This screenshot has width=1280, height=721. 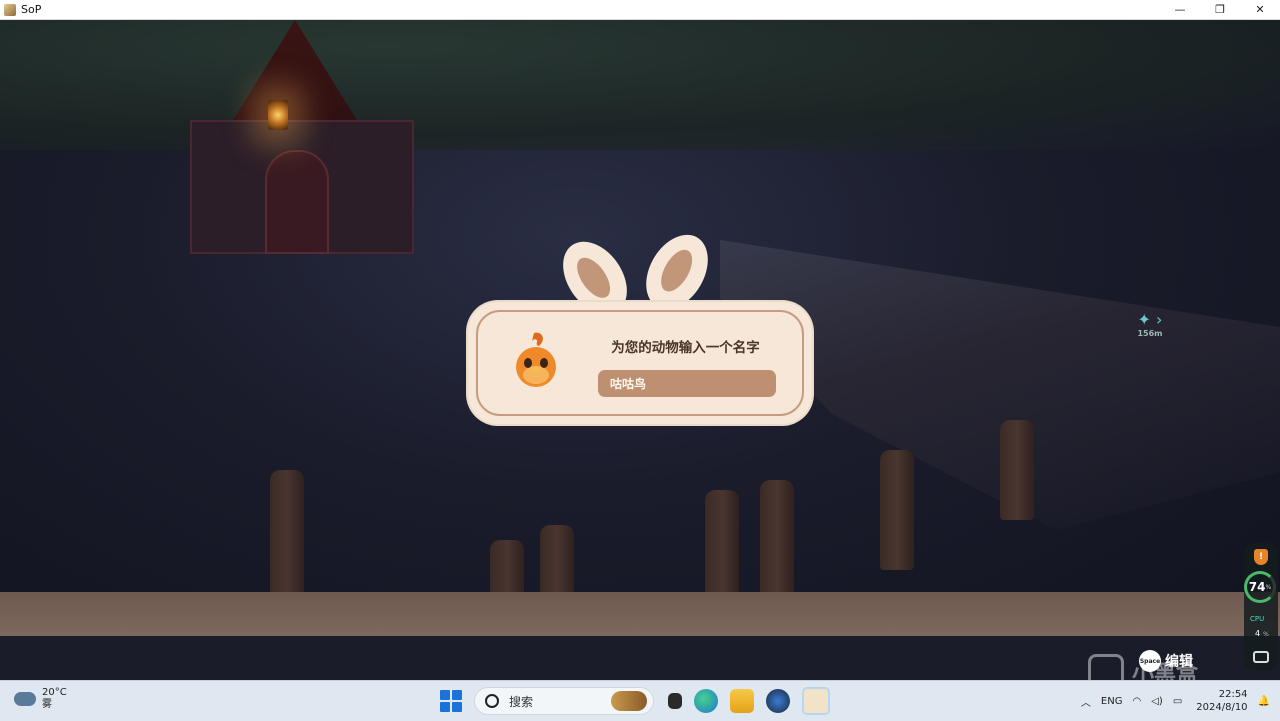 I want to click on cpu-label: CPU, so click(x=1257, y=619).